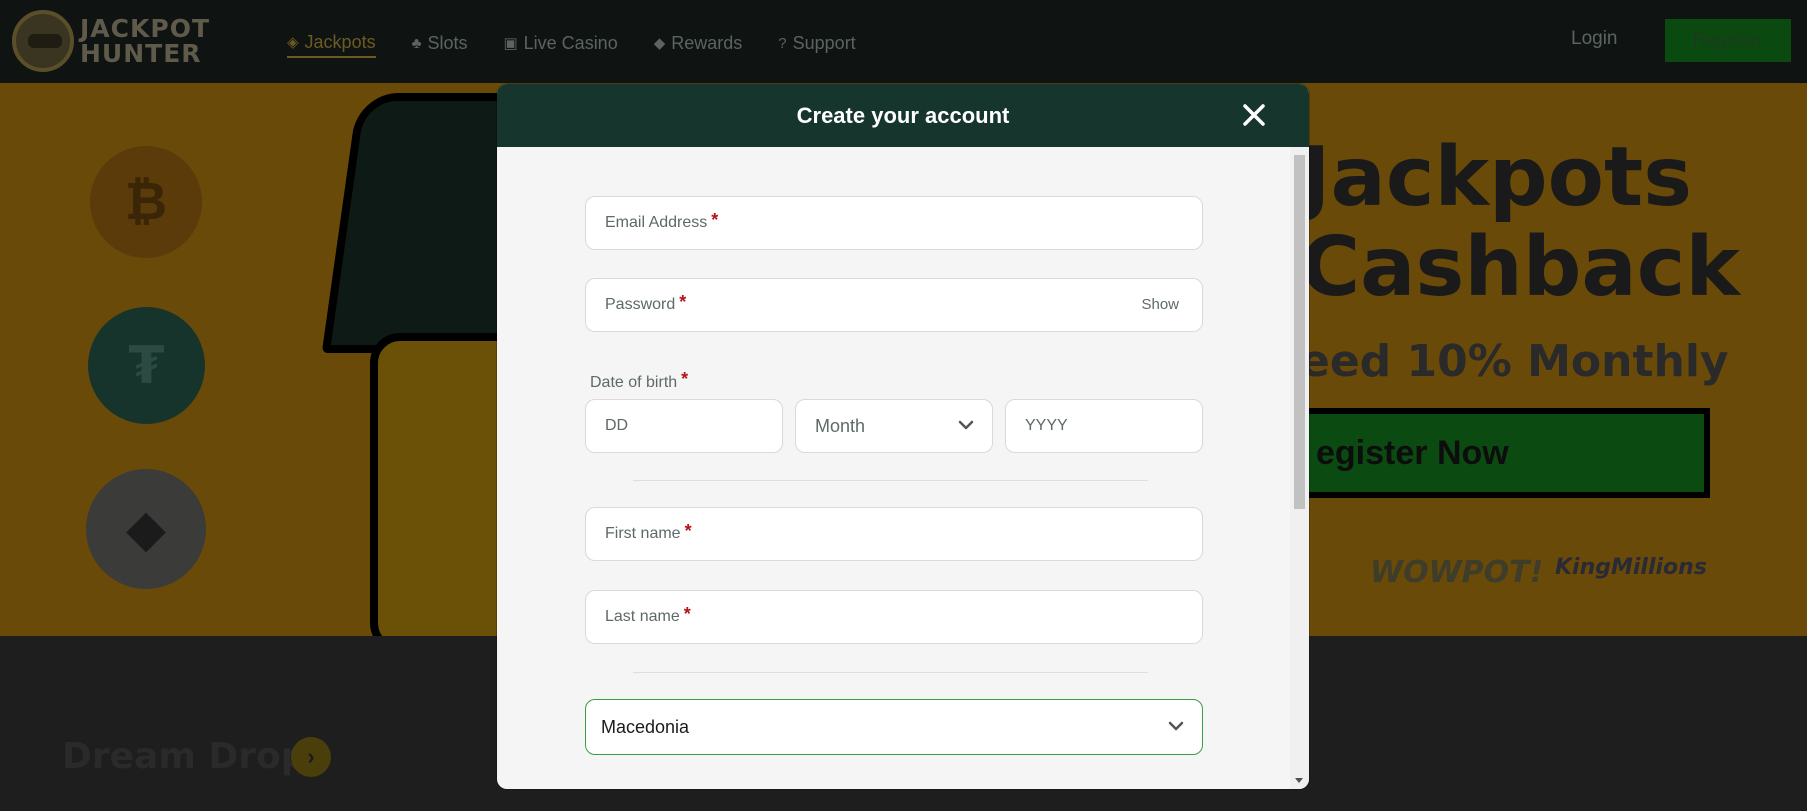 This screenshot has width=1807, height=811. Describe the element at coordinates (782, 43) in the screenshot. I see `question-icon: ?` at that location.